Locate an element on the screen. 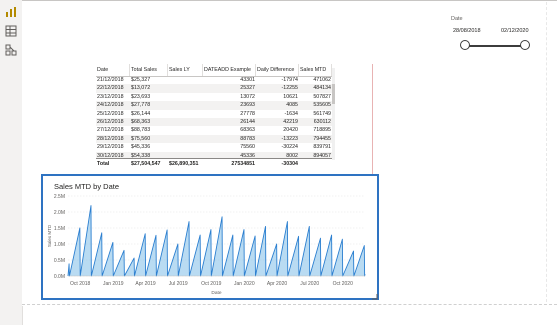 Image resolution: width=557 pixels, height=325 pixels. cell-date: 22/12/2018 is located at coordinates (110, 88).